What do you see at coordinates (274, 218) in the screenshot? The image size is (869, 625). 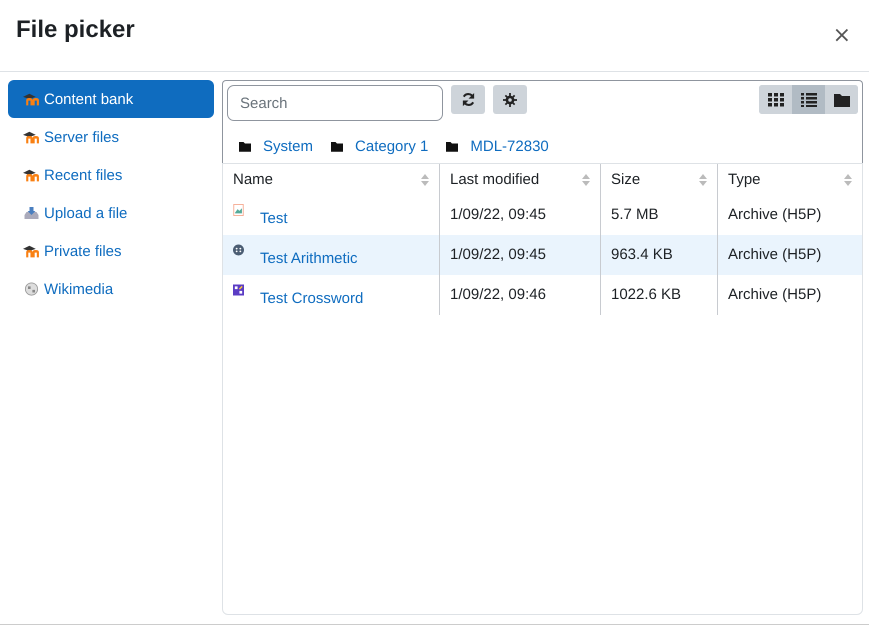 I see `file-link: Test` at bounding box center [274, 218].